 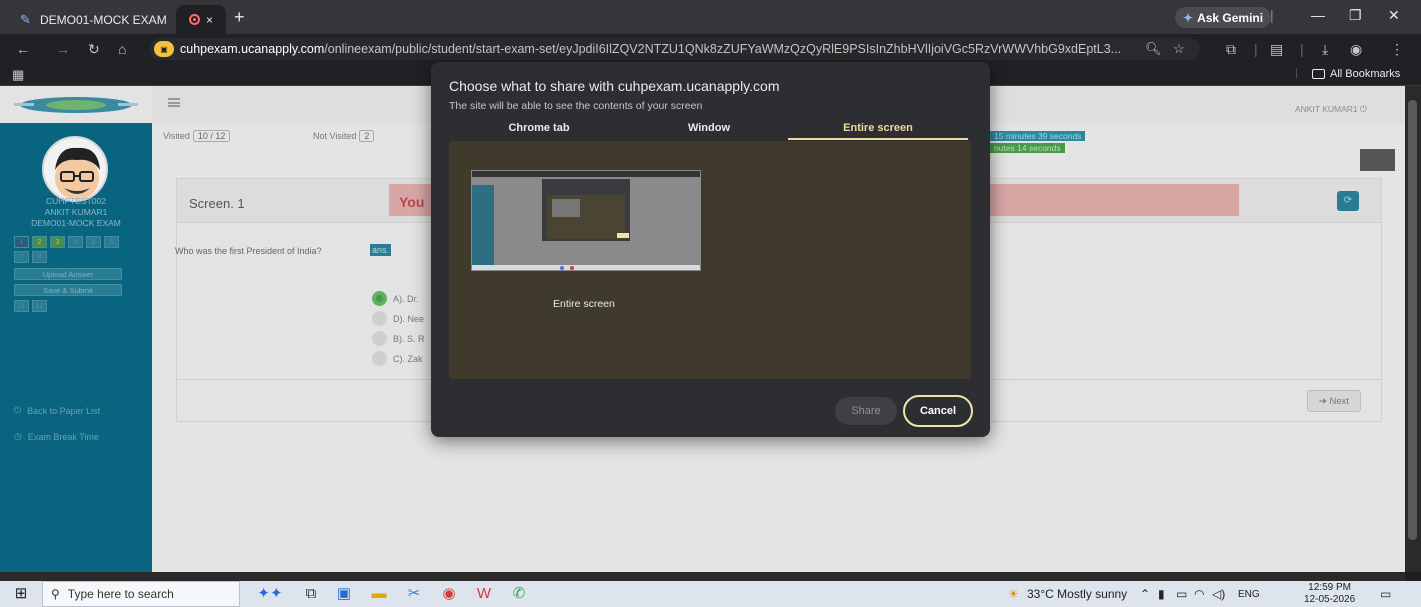 What do you see at coordinates (94, 49) in the screenshot?
I see `reload-icon: ↻` at bounding box center [94, 49].